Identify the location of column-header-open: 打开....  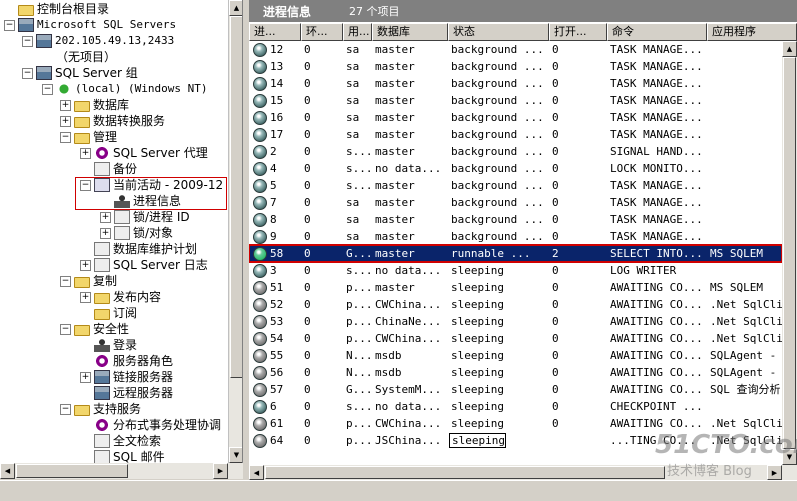
(578, 32).